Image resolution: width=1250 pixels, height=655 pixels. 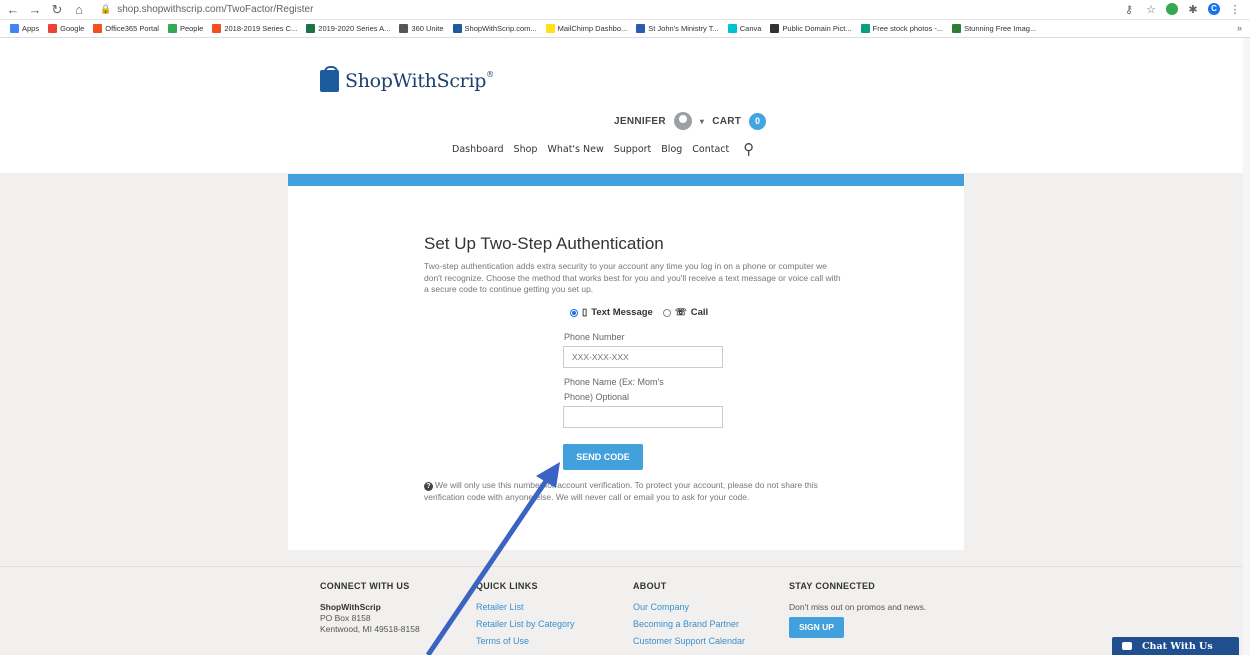 What do you see at coordinates (525, 641) in the screenshot?
I see `footer-link-terms: Terms of Use` at bounding box center [525, 641].